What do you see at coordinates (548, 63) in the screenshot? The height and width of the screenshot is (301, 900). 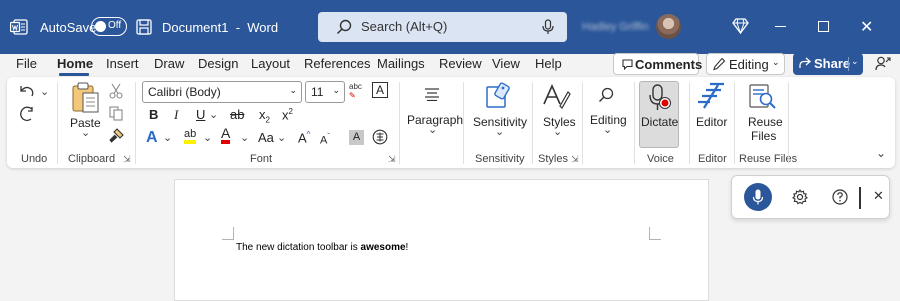 I see `tab-help: Help` at bounding box center [548, 63].